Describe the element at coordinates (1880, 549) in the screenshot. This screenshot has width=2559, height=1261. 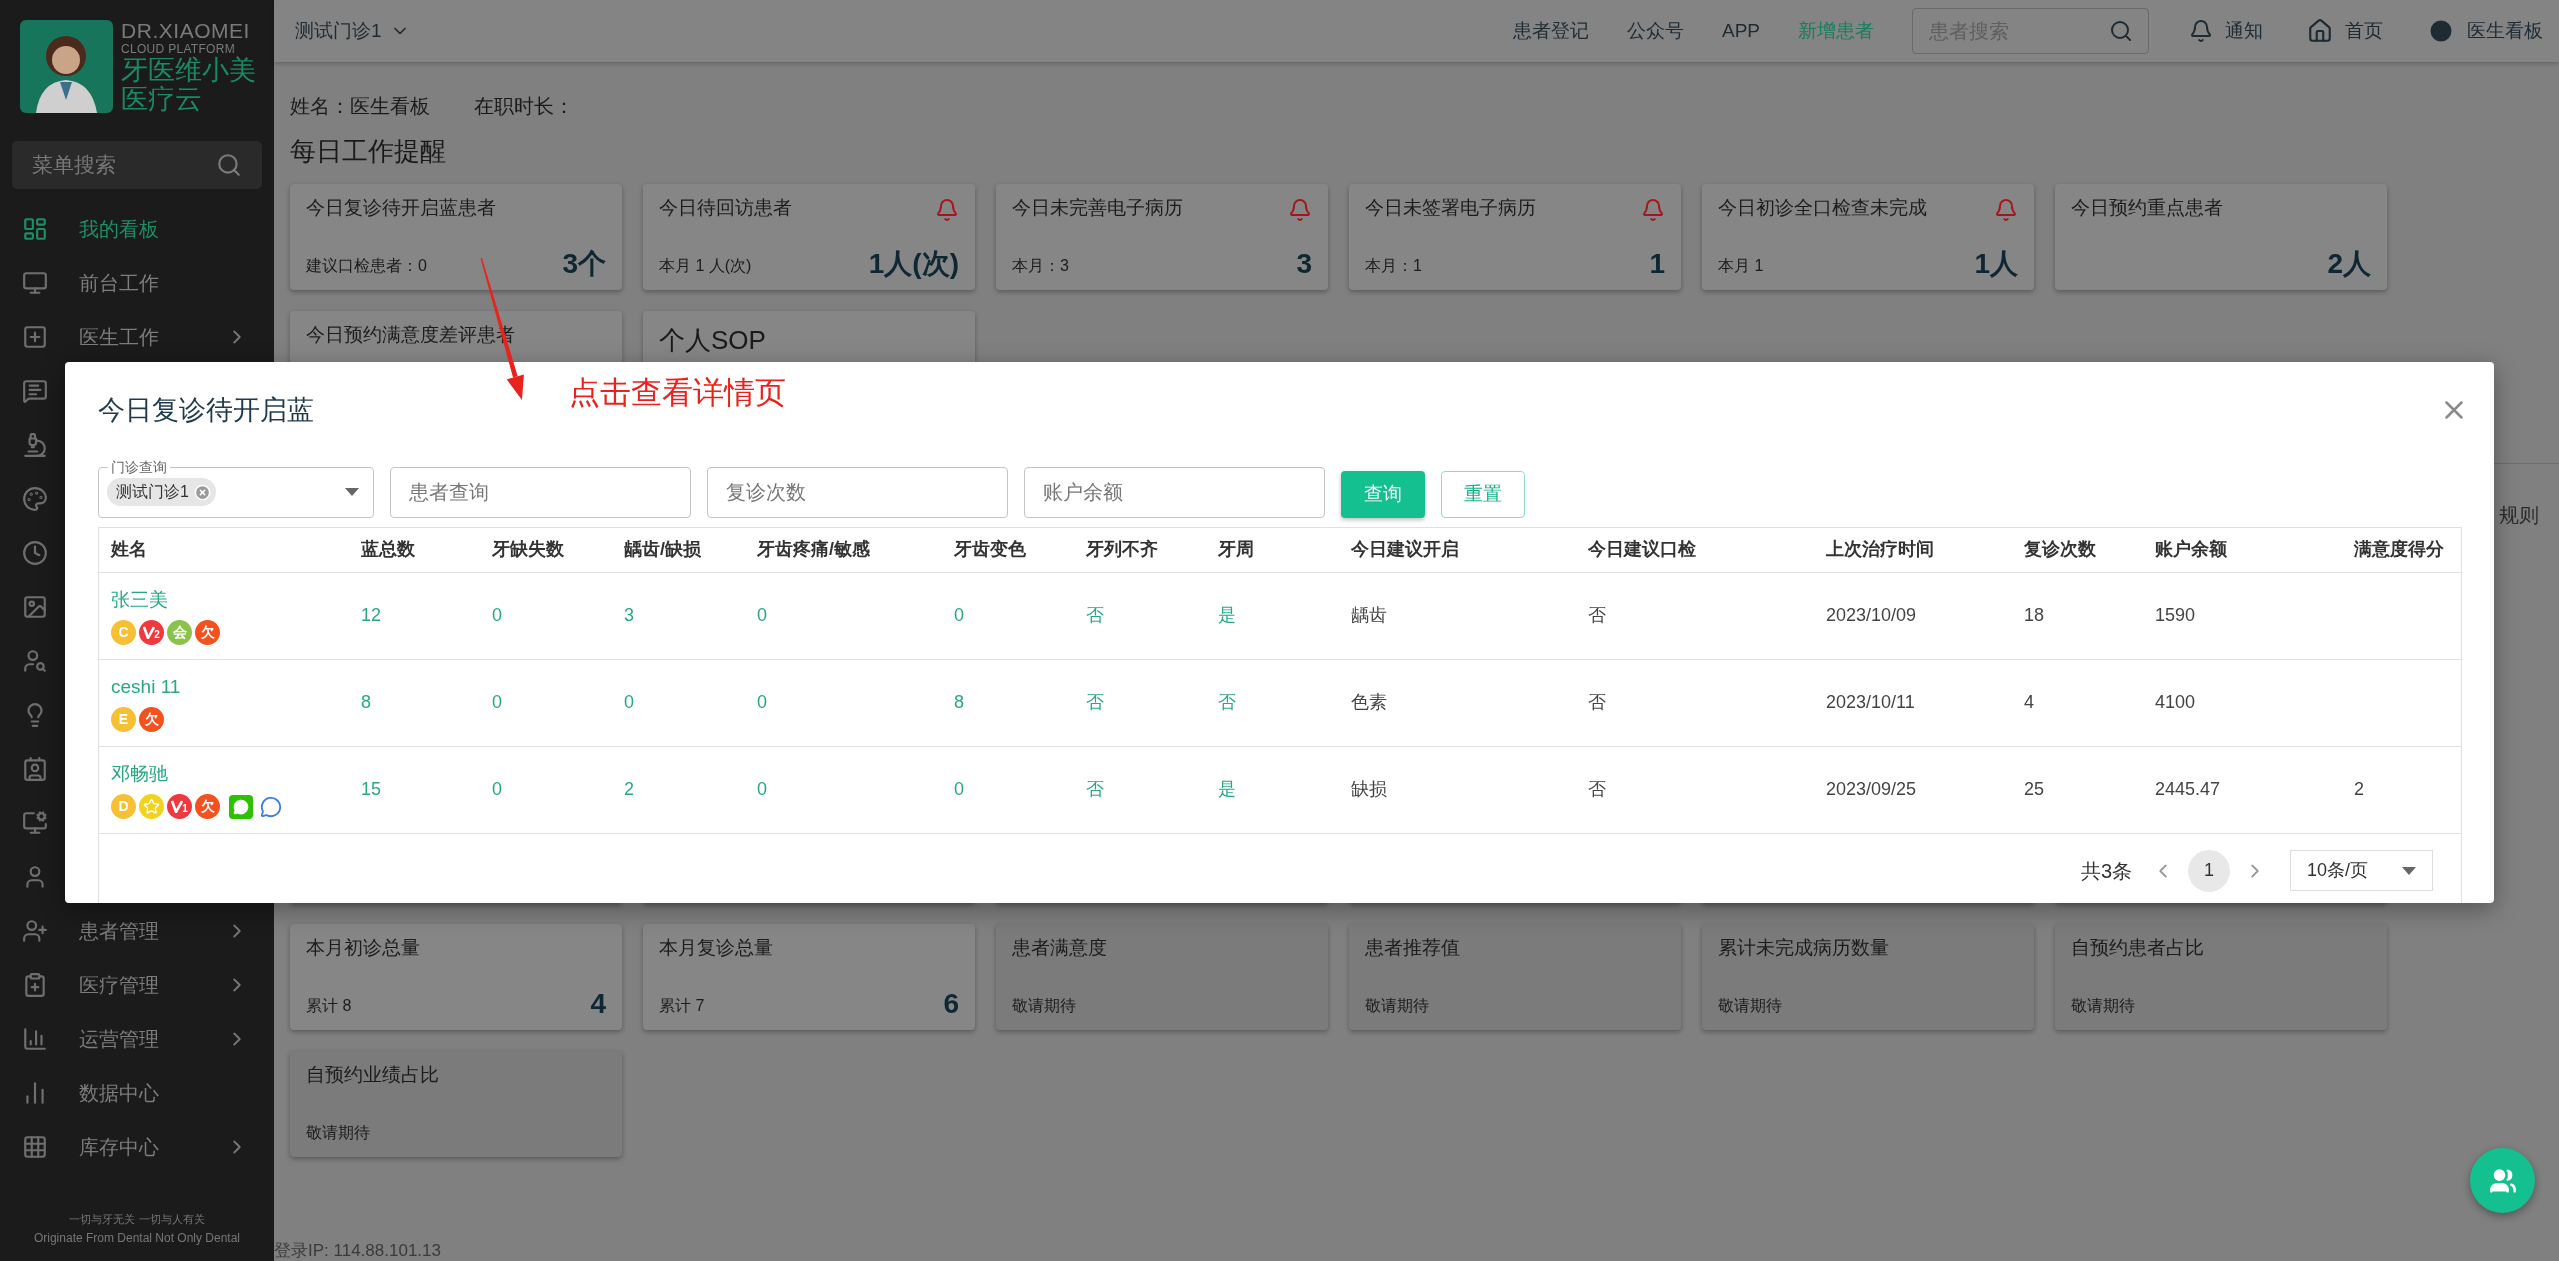
I see `column-header: 上次治疗时间` at that location.